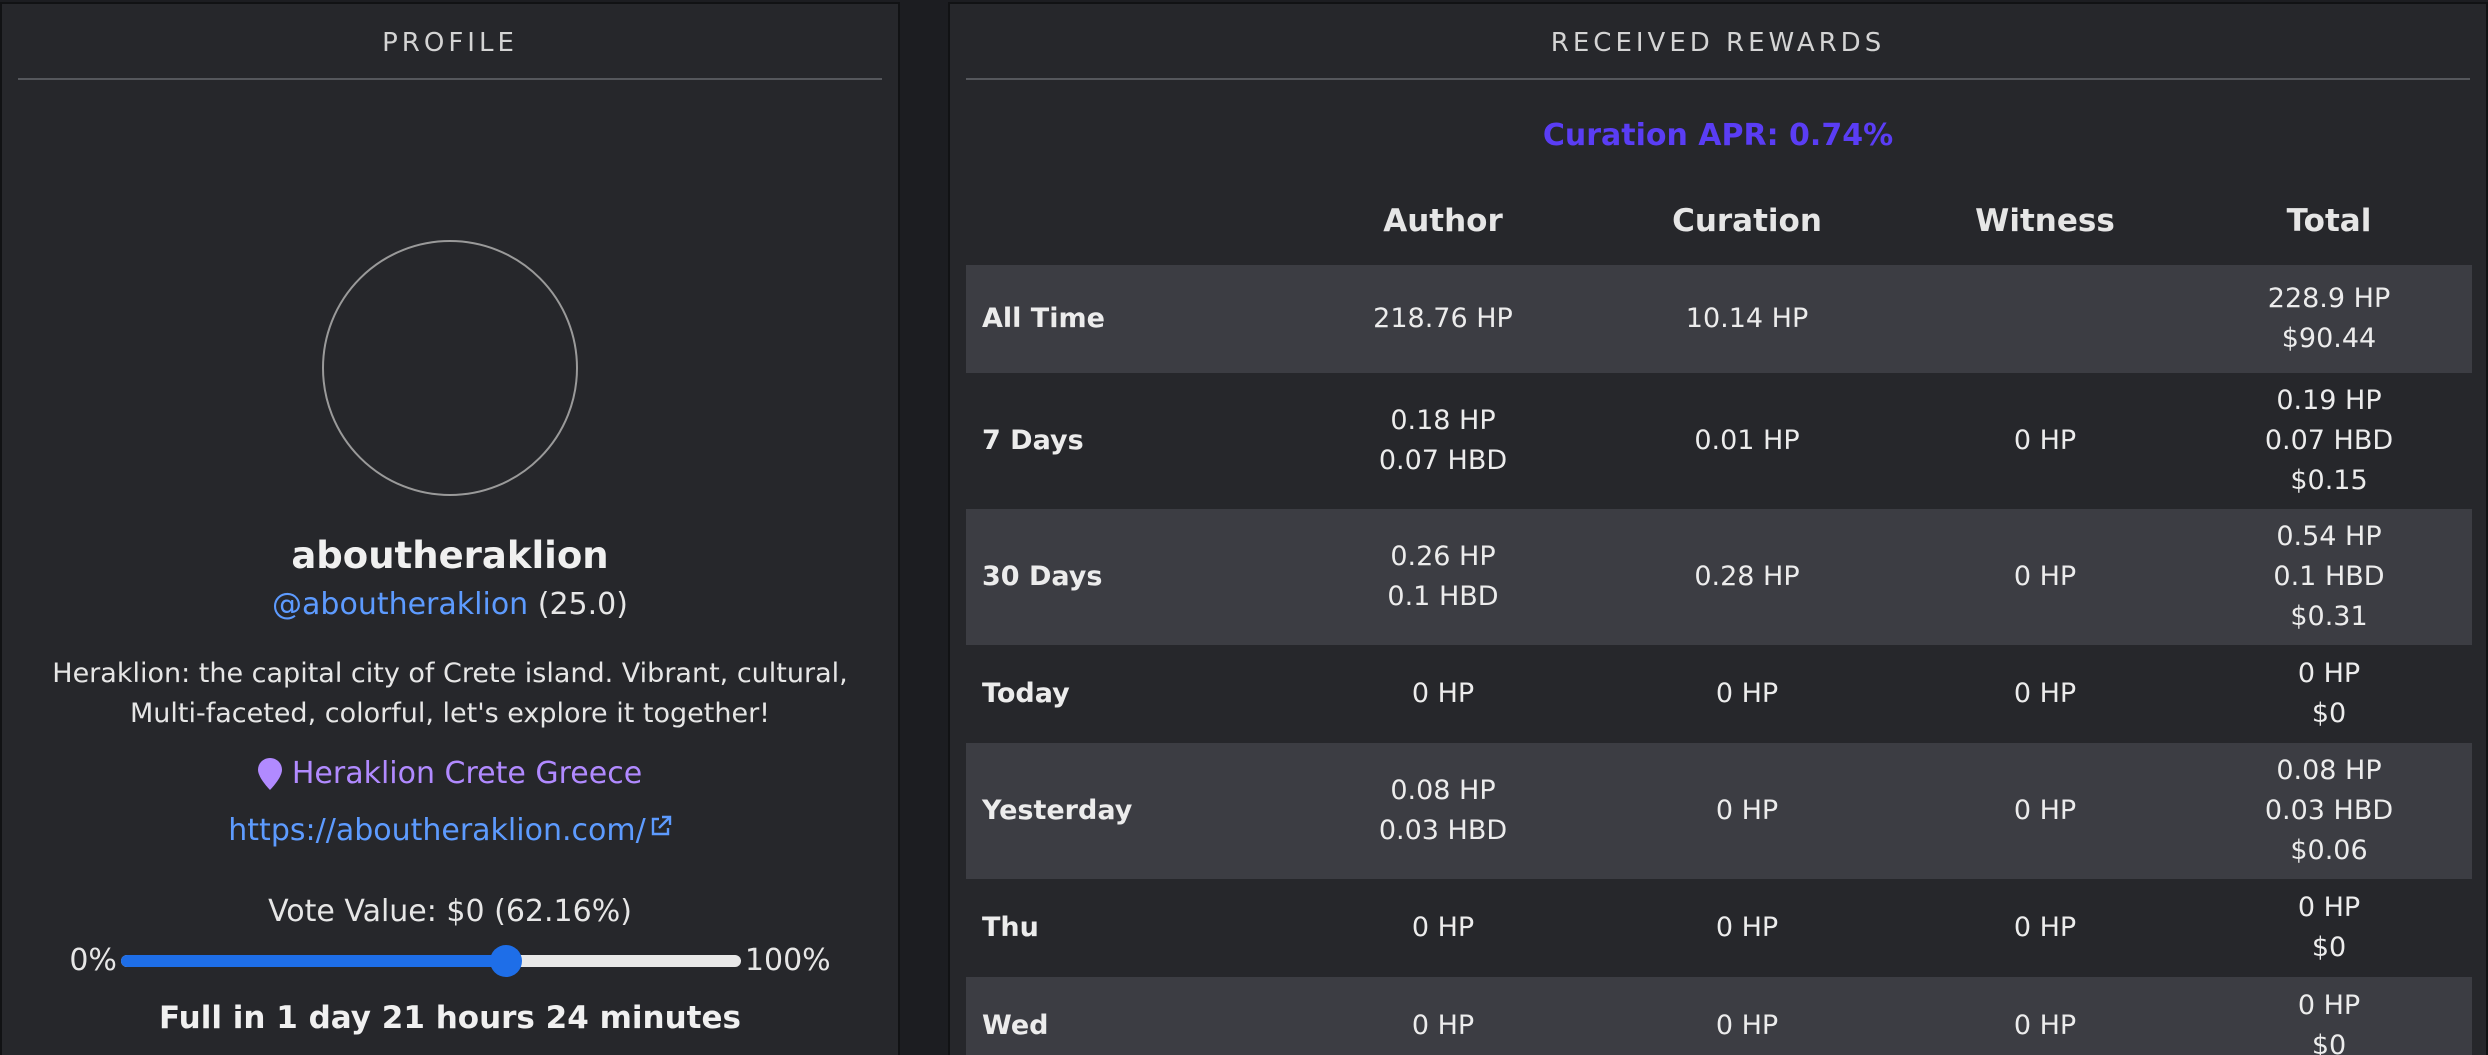  Describe the element at coordinates (661, 826) in the screenshot. I see `external-link-icon` at that location.